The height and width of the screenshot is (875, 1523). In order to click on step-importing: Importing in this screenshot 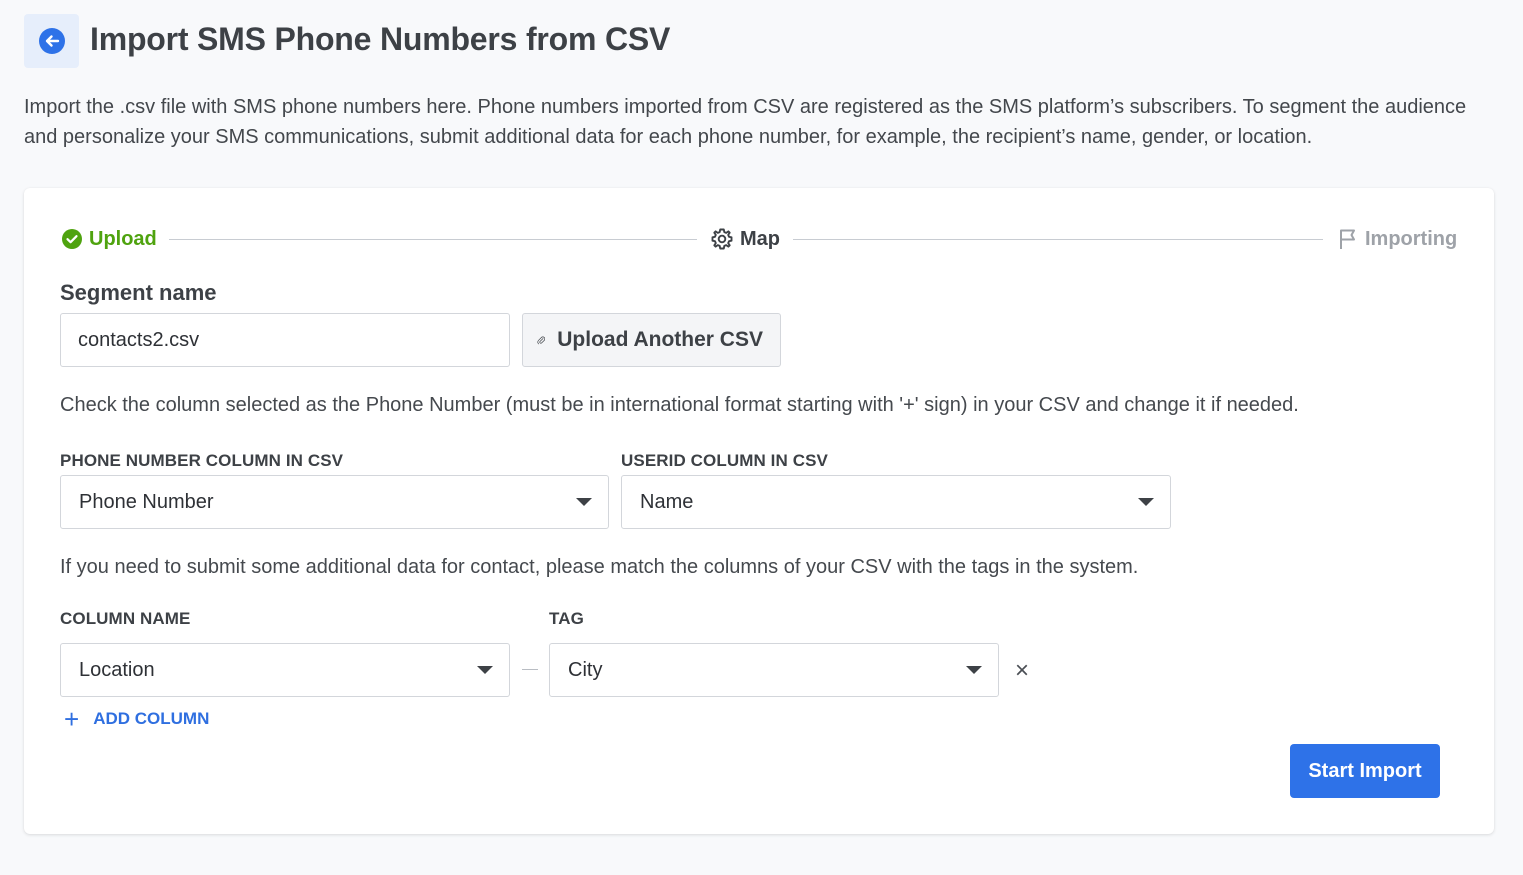, I will do `click(1397, 239)`.